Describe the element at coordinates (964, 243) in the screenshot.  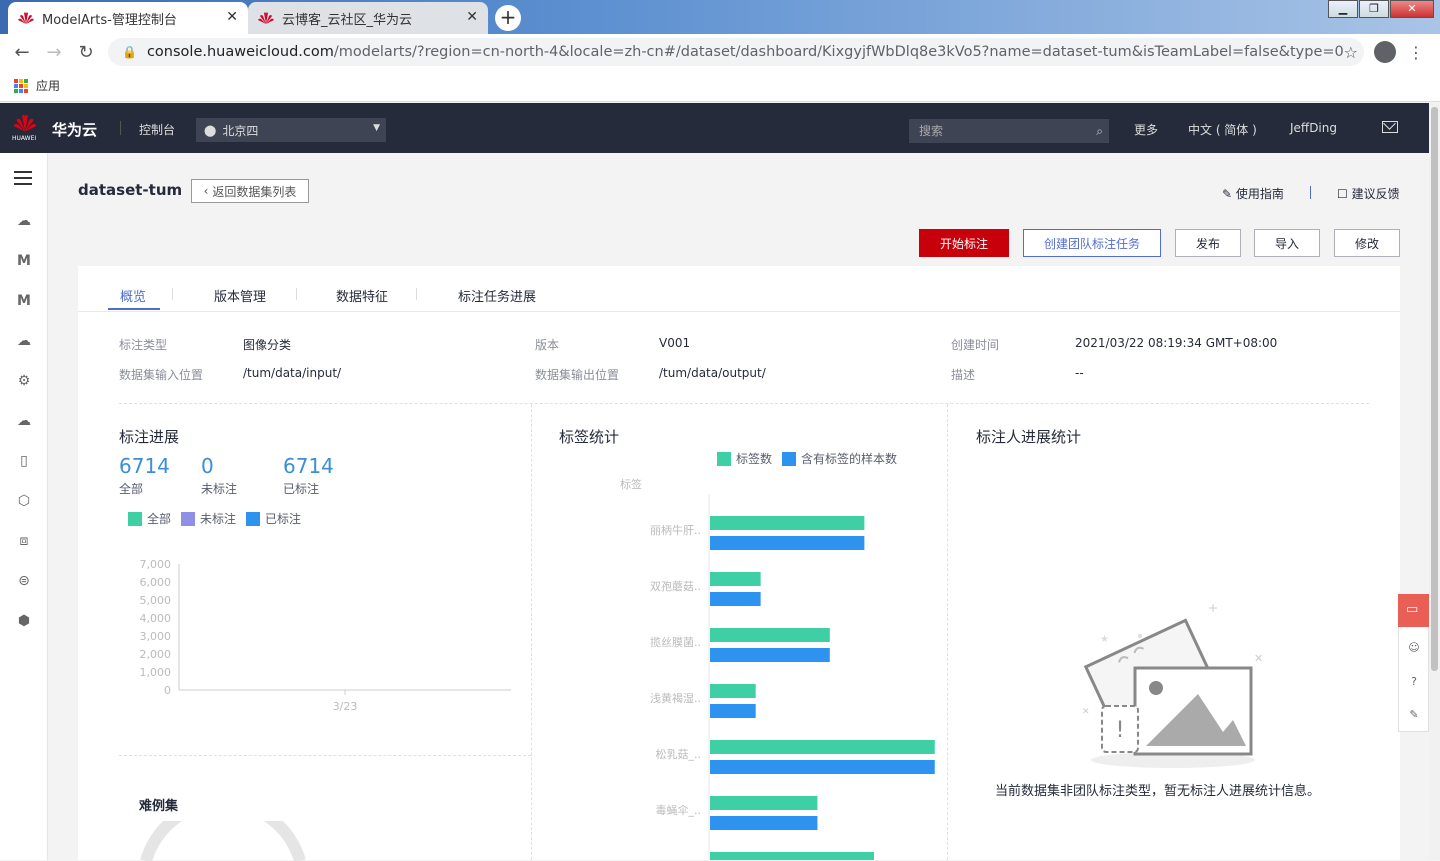
I see `start-labeling-button: 开始标注` at that location.